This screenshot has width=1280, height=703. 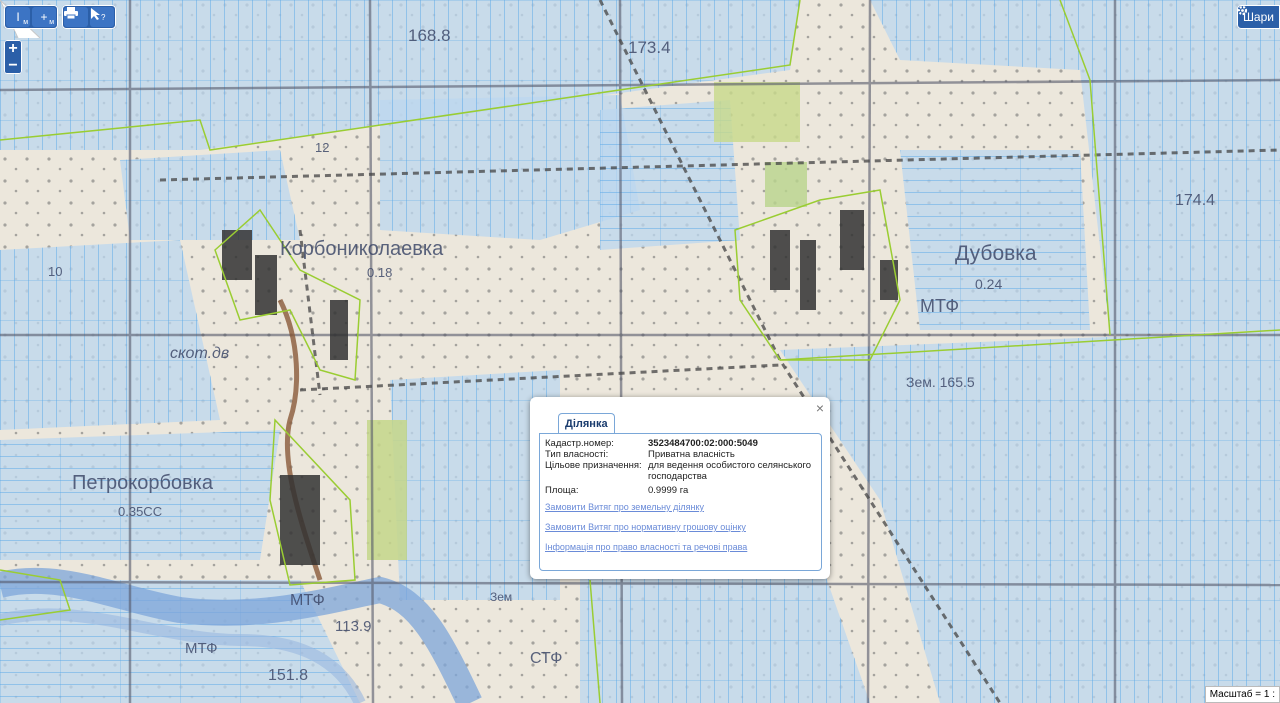 I want to click on map-label-mtf-south: МТФ, so click(x=201, y=648).